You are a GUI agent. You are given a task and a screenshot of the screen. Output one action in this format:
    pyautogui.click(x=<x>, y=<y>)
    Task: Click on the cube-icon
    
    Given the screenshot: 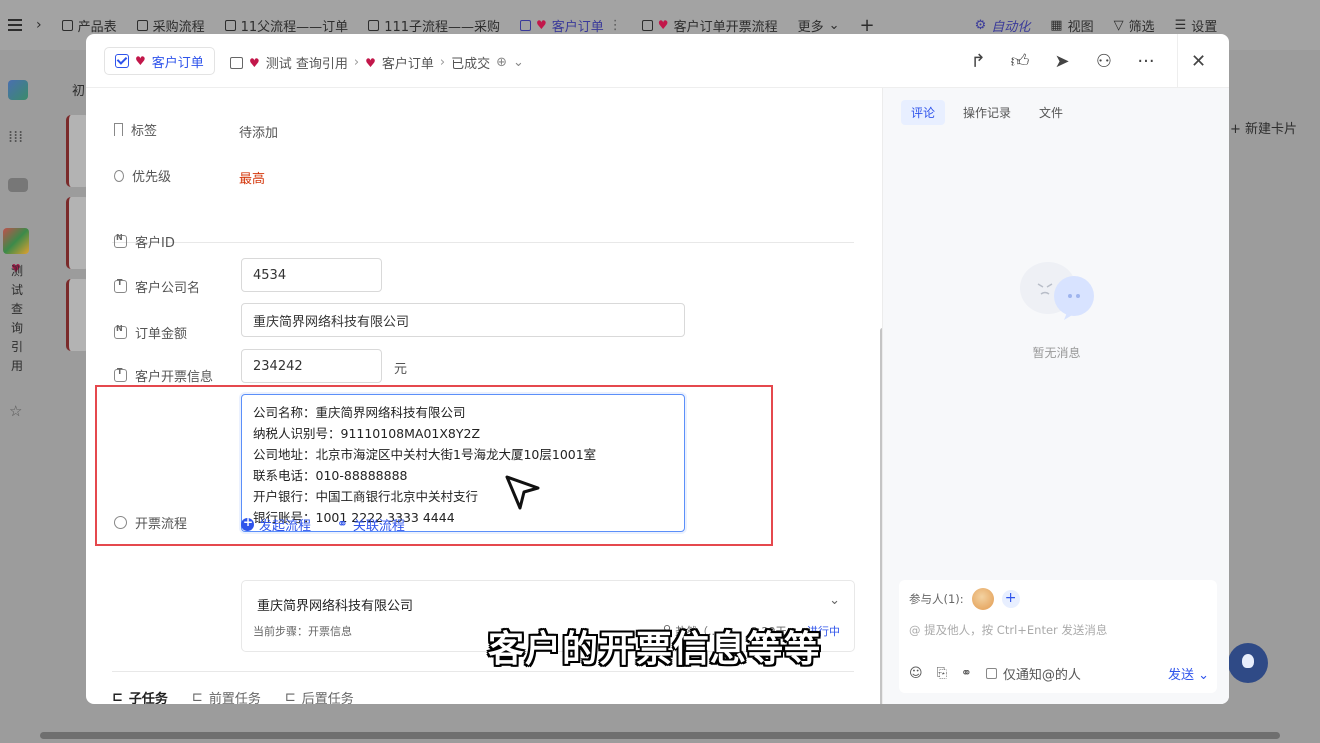 What is the action you would take?
    pyautogui.click(x=18, y=90)
    